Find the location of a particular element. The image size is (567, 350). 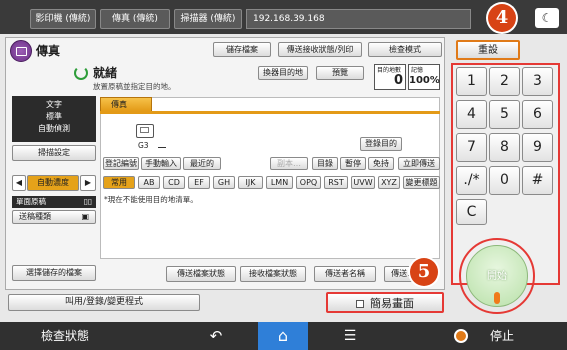

density-lighter-button: ◀ is located at coordinates (19, 183).